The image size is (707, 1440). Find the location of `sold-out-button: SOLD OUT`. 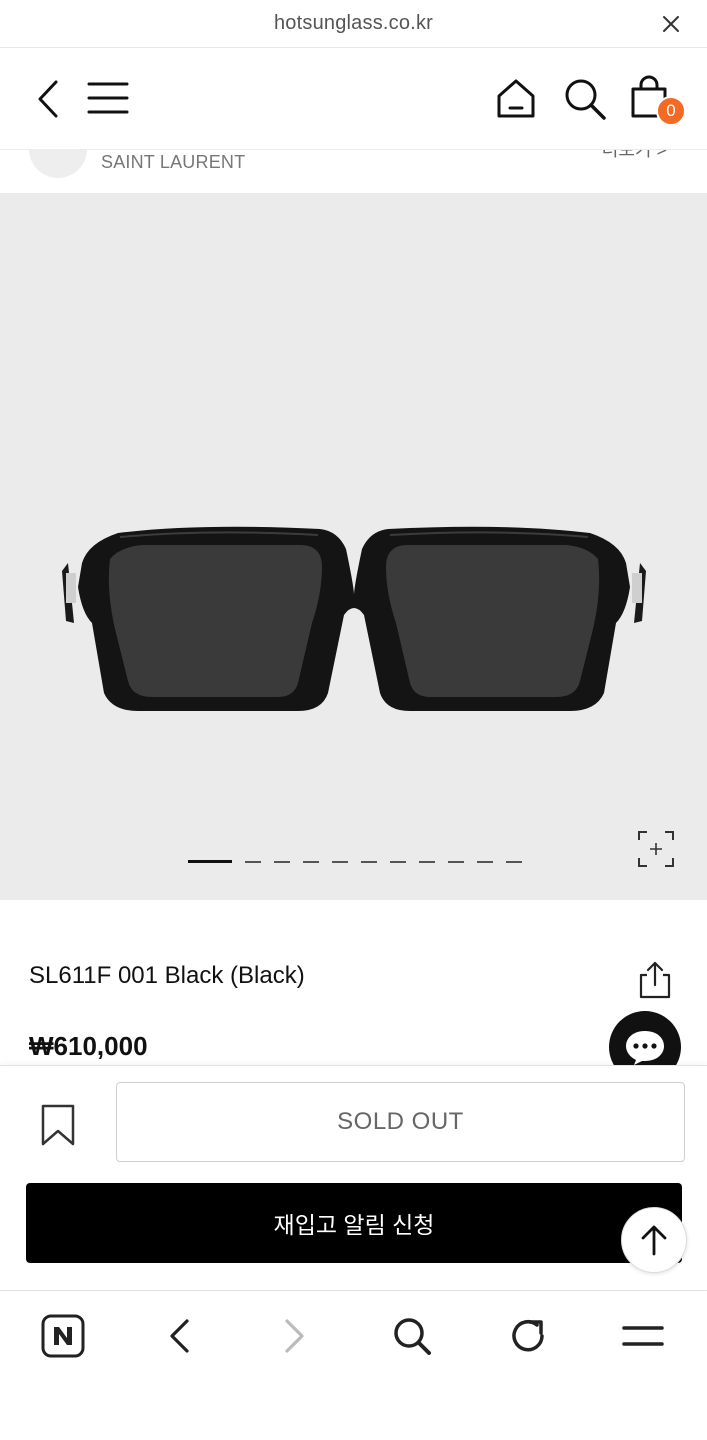

sold-out-button: SOLD OUT is located at coordinates (400, 1122).